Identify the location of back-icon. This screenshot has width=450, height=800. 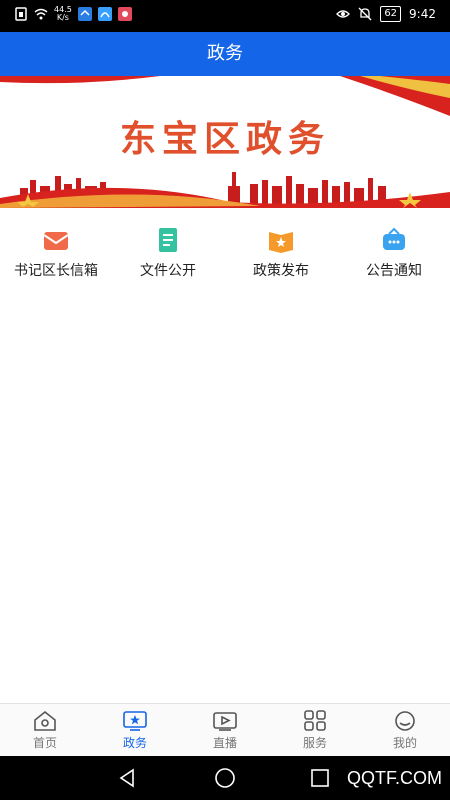
(128, 778).